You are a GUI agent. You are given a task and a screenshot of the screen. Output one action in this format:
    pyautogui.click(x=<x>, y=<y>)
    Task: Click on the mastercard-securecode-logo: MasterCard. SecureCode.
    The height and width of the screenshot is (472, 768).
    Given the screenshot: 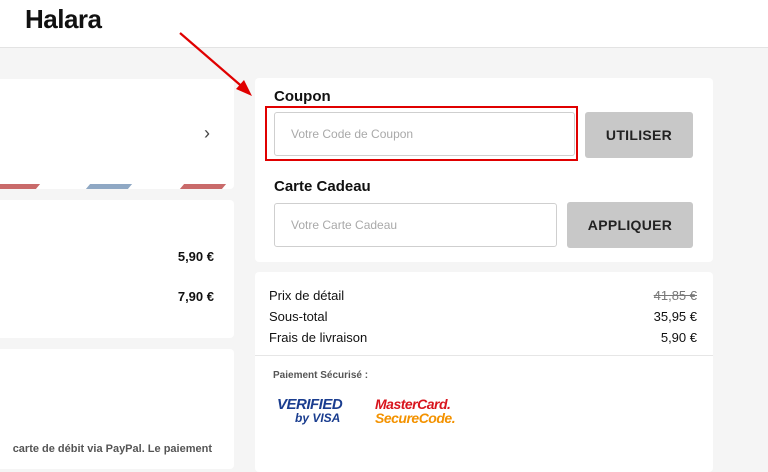 What is the action you would take?
    pyautogui.click(x=415, y=411)
    